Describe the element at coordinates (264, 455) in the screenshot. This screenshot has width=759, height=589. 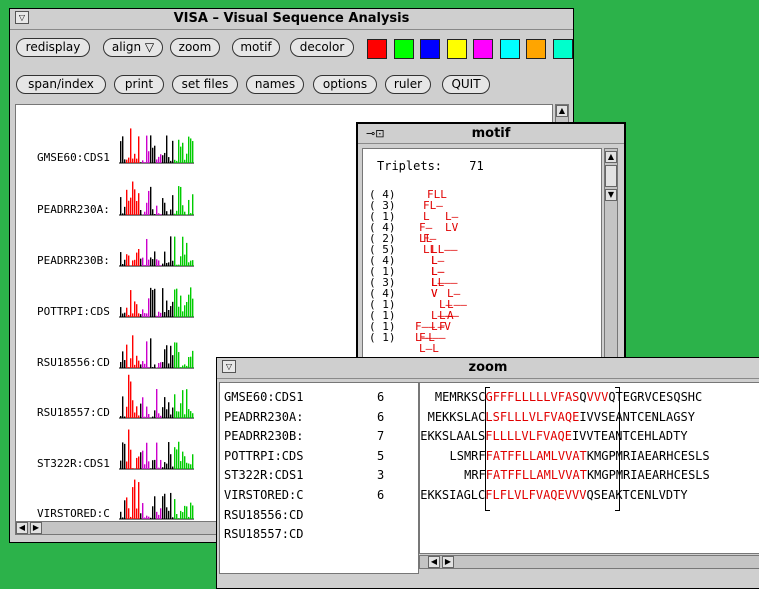
I see `zoom-seq-name: POTTRPI:CDS` at that location.